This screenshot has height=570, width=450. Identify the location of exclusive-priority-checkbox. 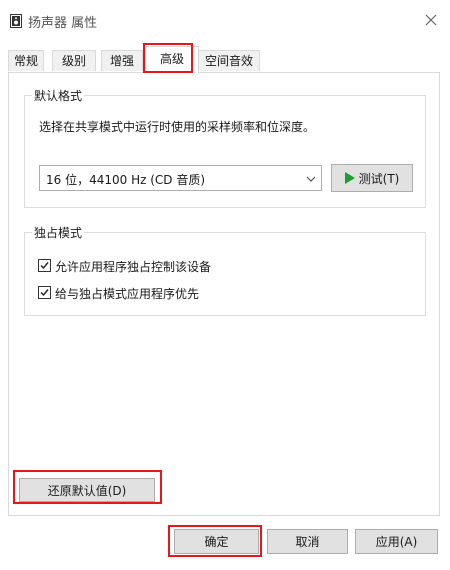
(44, 292).